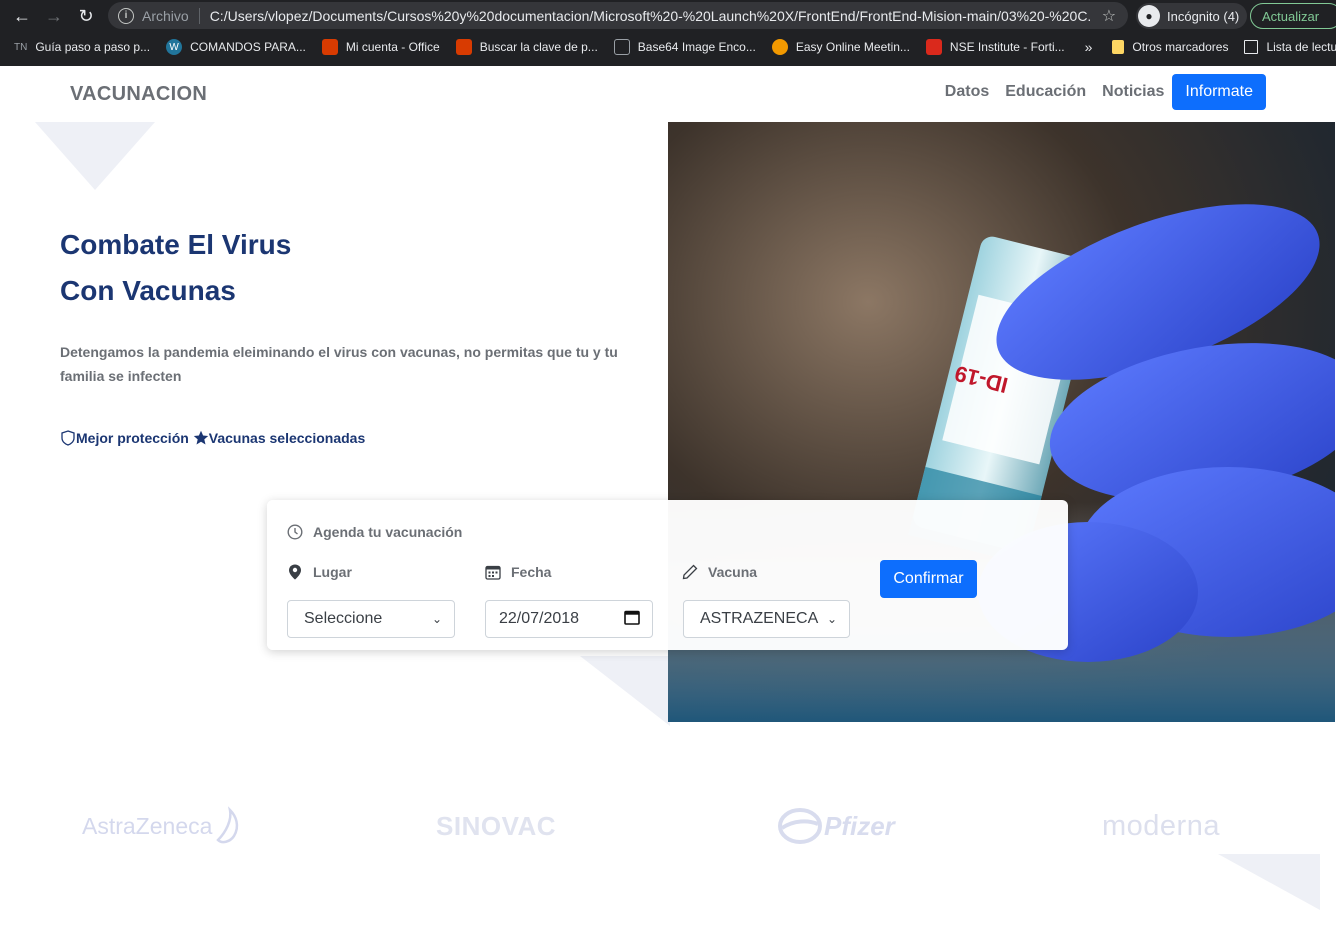  I want to click on shield-icon, so click(68, 438).